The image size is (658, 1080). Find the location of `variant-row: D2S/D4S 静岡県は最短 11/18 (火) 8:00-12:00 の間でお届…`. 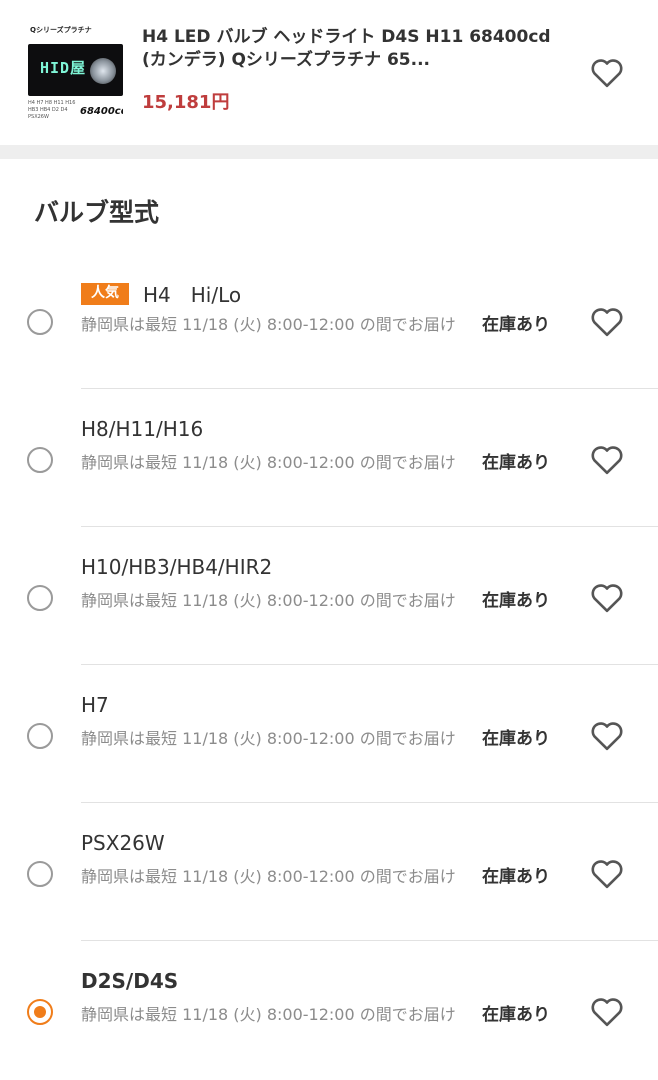

variant-row: D2S/D4S 静岡県は最短 11/18 (火) 8:00-12:00 の間でお届… is located at coordinates (329, 1010).